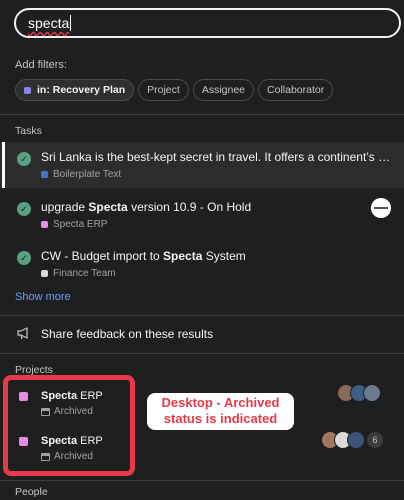  What do you see at coordinates (28, 131) in the screenshot?
I see `tasks-section-title: Tasks` at bounding box center [28, 131].